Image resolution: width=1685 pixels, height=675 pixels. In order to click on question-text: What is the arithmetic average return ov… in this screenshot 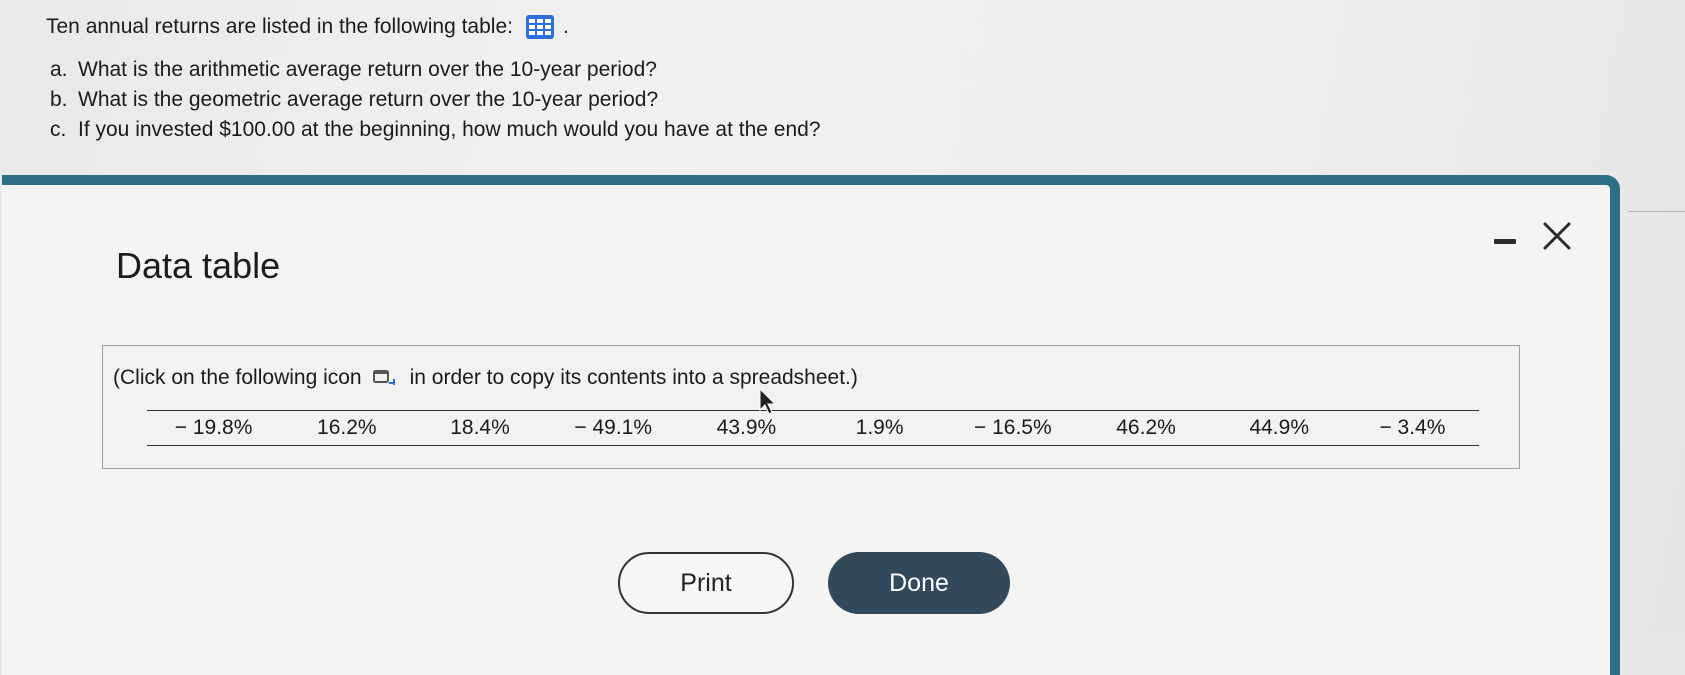, I will do `click(367, 69)`.